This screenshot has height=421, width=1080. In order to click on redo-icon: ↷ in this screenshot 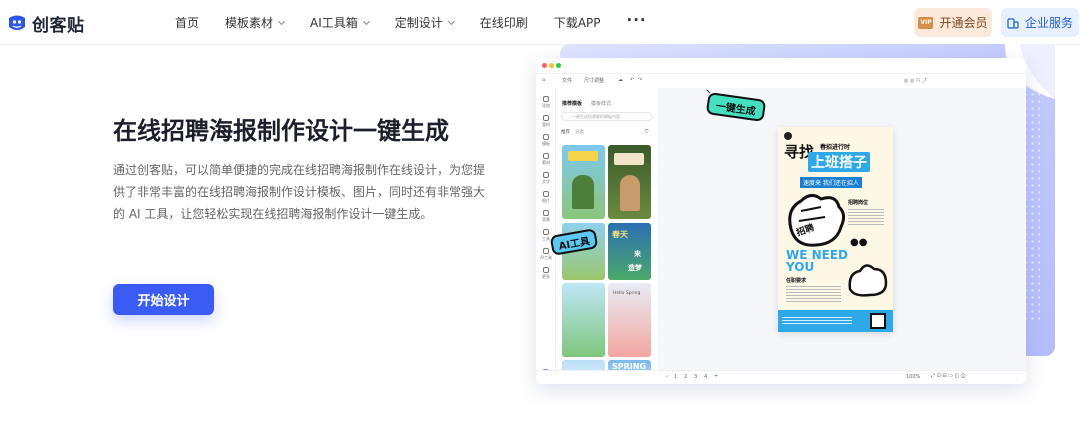, I will do `click(640, 80)`.